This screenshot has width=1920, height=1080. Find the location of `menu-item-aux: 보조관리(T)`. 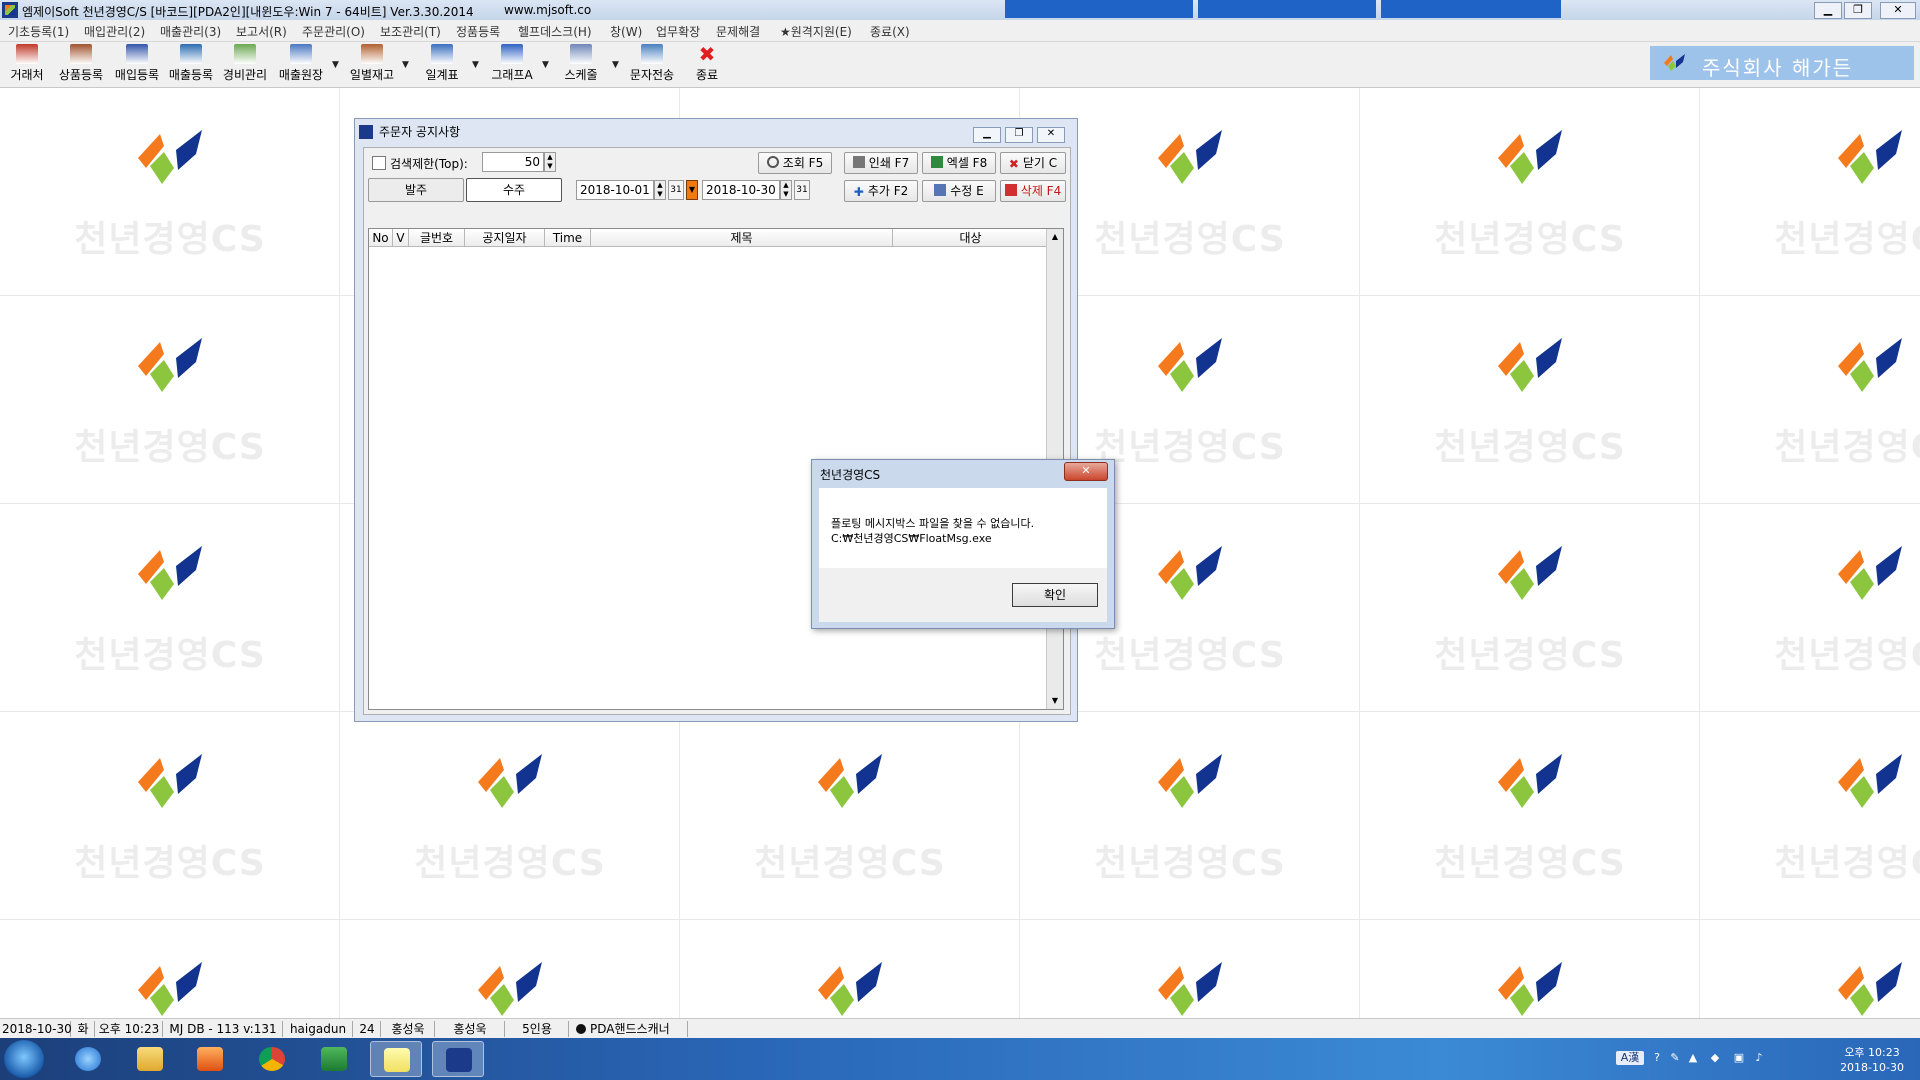

menu-item-aux: 보조관리(T) is located at coordinates (410, 31).